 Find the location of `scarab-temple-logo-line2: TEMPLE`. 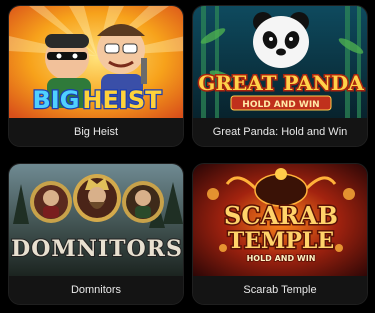

scarab-temple-logo-line2: TEMPLE is located at coordinates (281, 241).